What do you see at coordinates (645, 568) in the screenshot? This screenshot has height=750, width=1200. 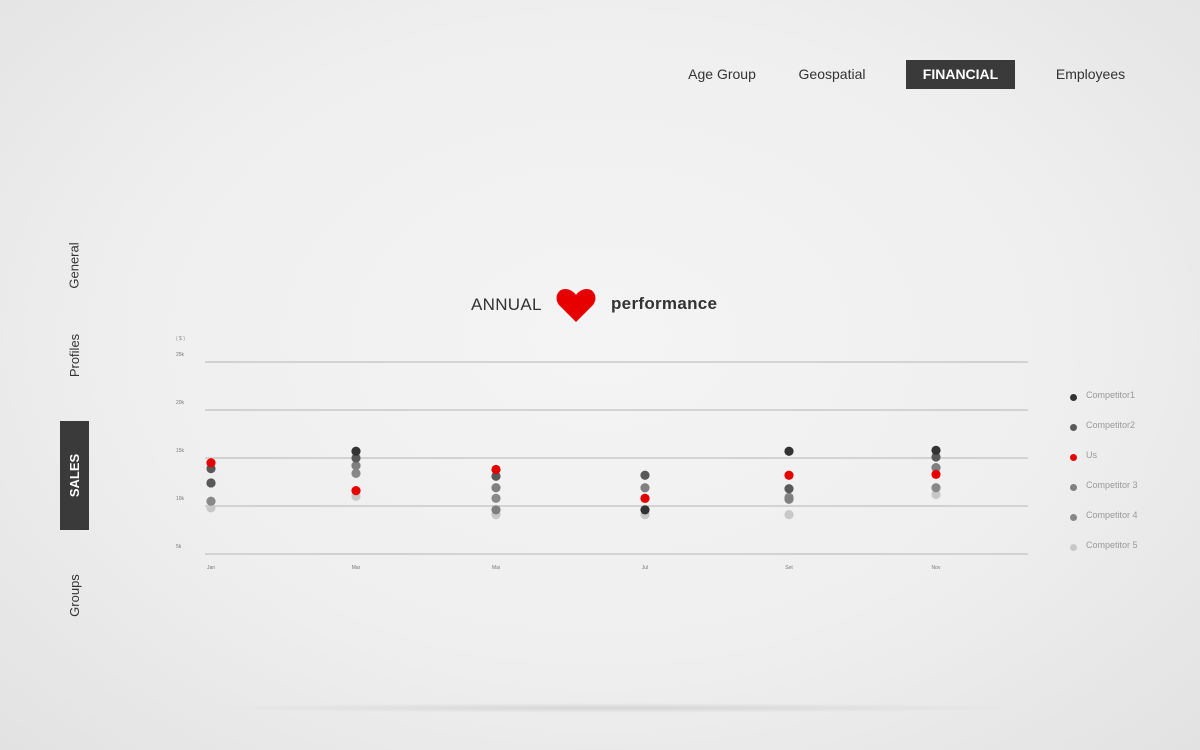 I see `x-tick-label: Jul` at bounding box center [645, 568].